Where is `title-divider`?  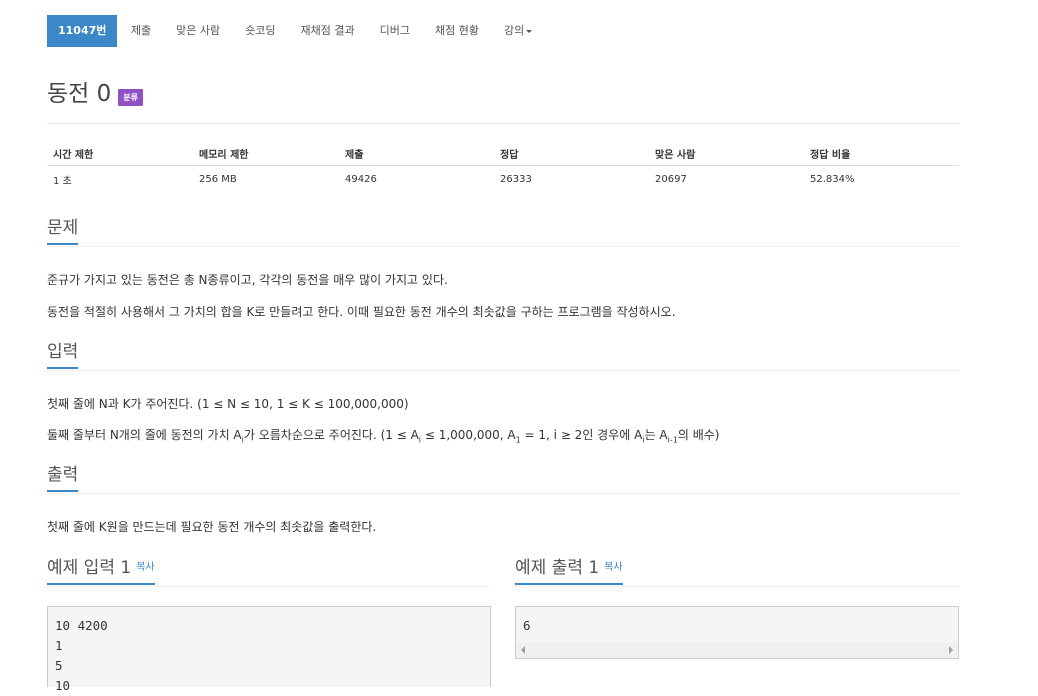 title-divider is located at coordinates (503, 123).